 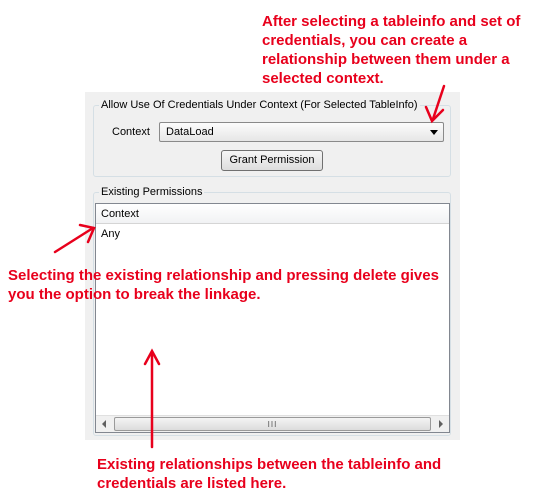 What do you see at coordinates (272, 234) in the screenshot?
I see `list-item: Any` at bounding box center [272, 234].